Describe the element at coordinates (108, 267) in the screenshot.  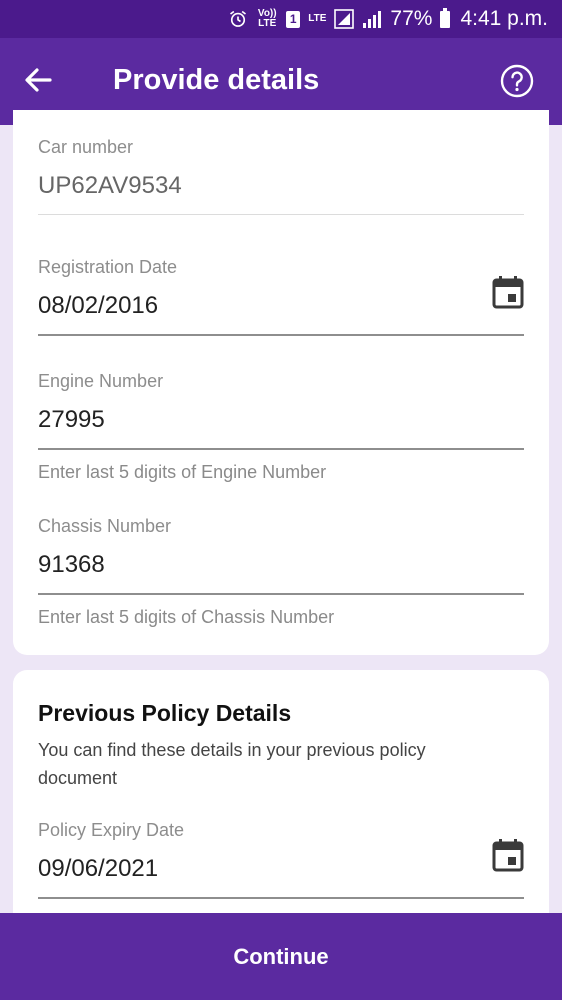
I see `registration-date-label: Registration Date` at that location.